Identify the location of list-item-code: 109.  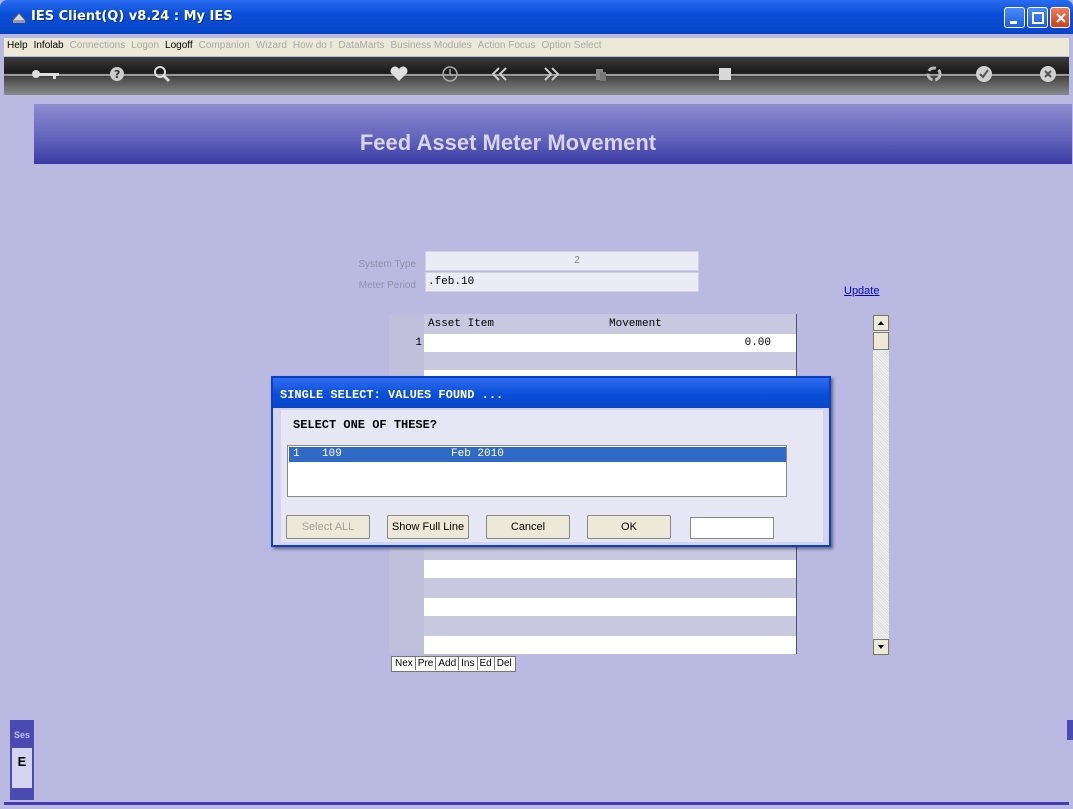
(332, 454).